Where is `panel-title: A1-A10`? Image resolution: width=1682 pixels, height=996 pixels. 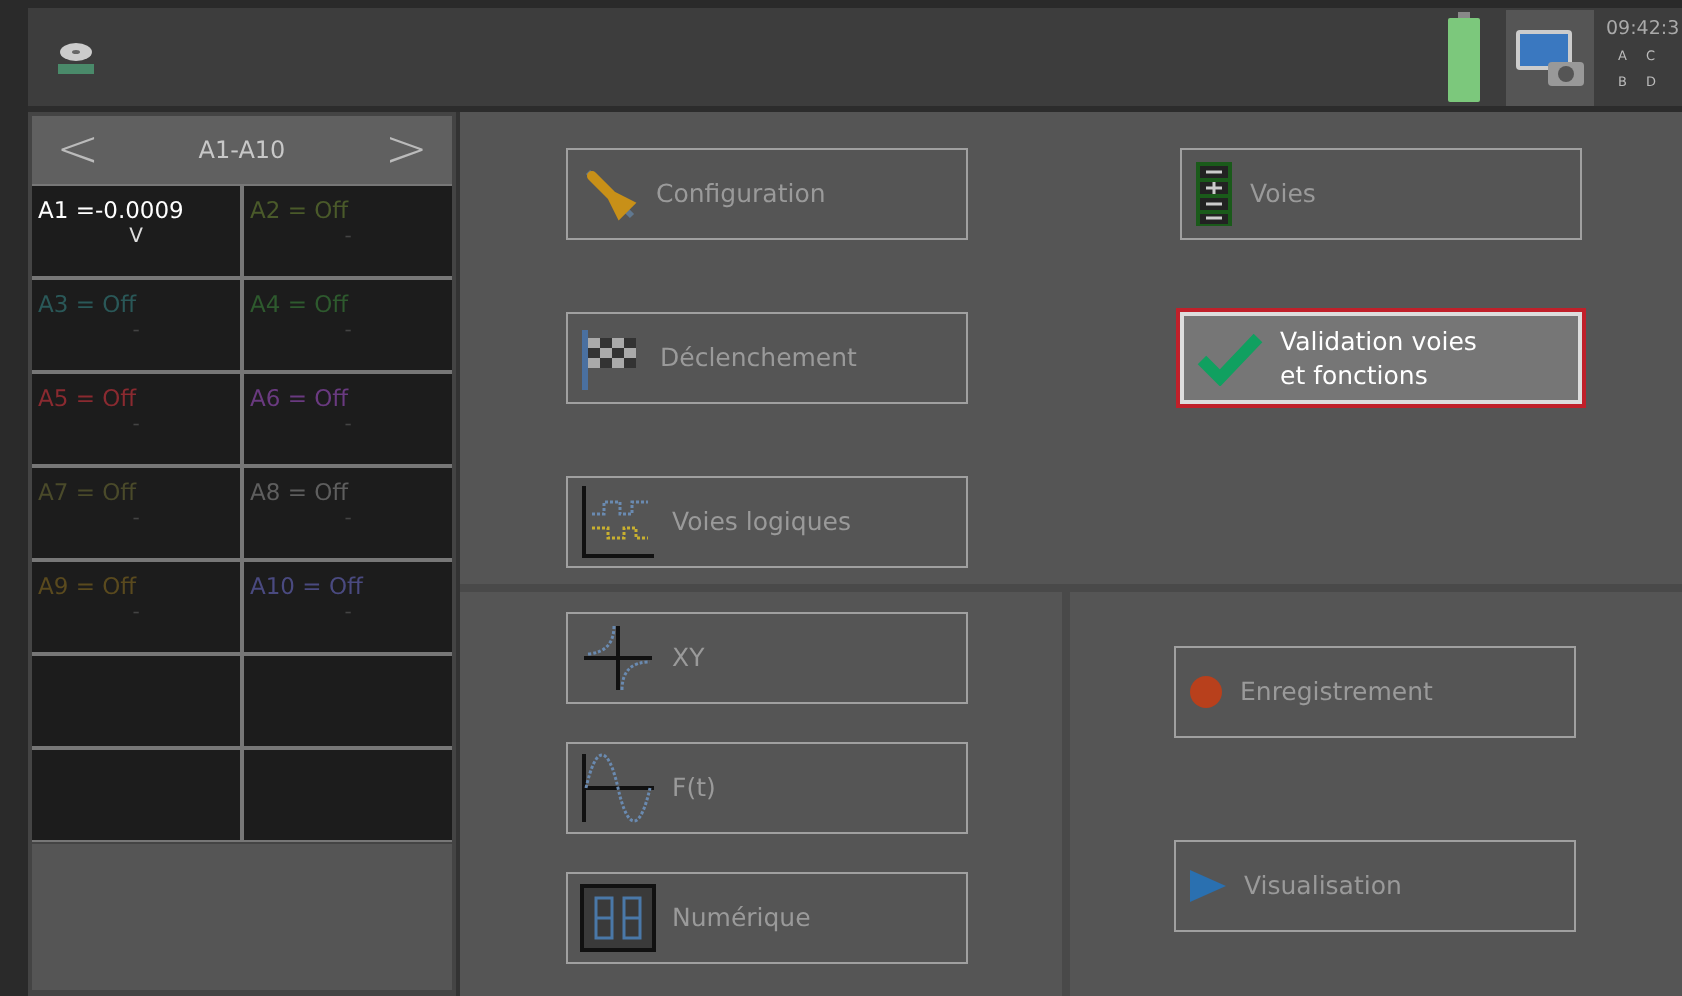
panel-title: A1-A10 is located at coordinates (242, 151).